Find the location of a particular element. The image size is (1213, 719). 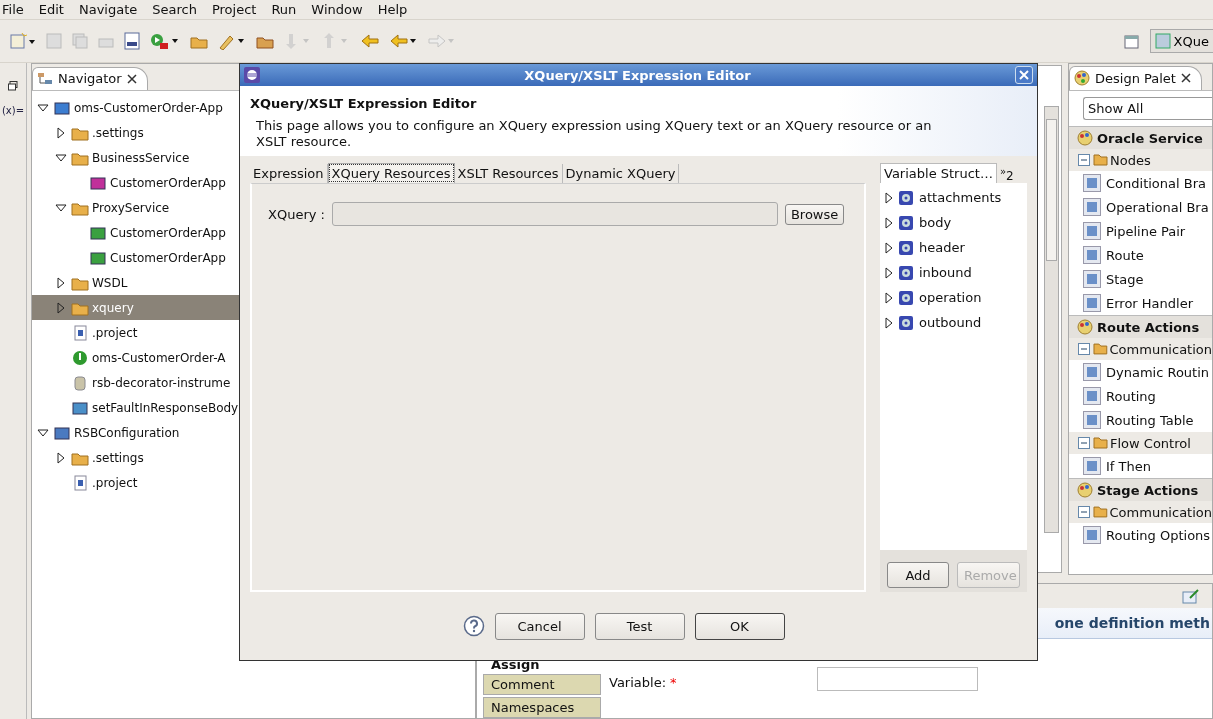

section-heading: one definition meth is located at coordinates (1132, 623).